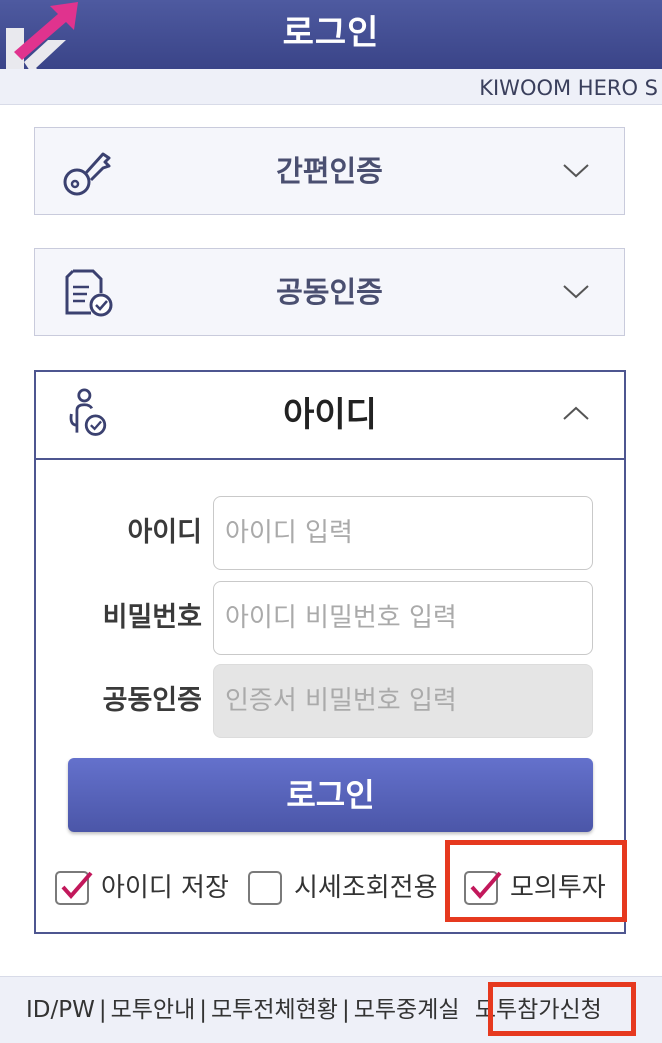  I want to click on easy-auth-panel: 간편인증, so click(329, 171).